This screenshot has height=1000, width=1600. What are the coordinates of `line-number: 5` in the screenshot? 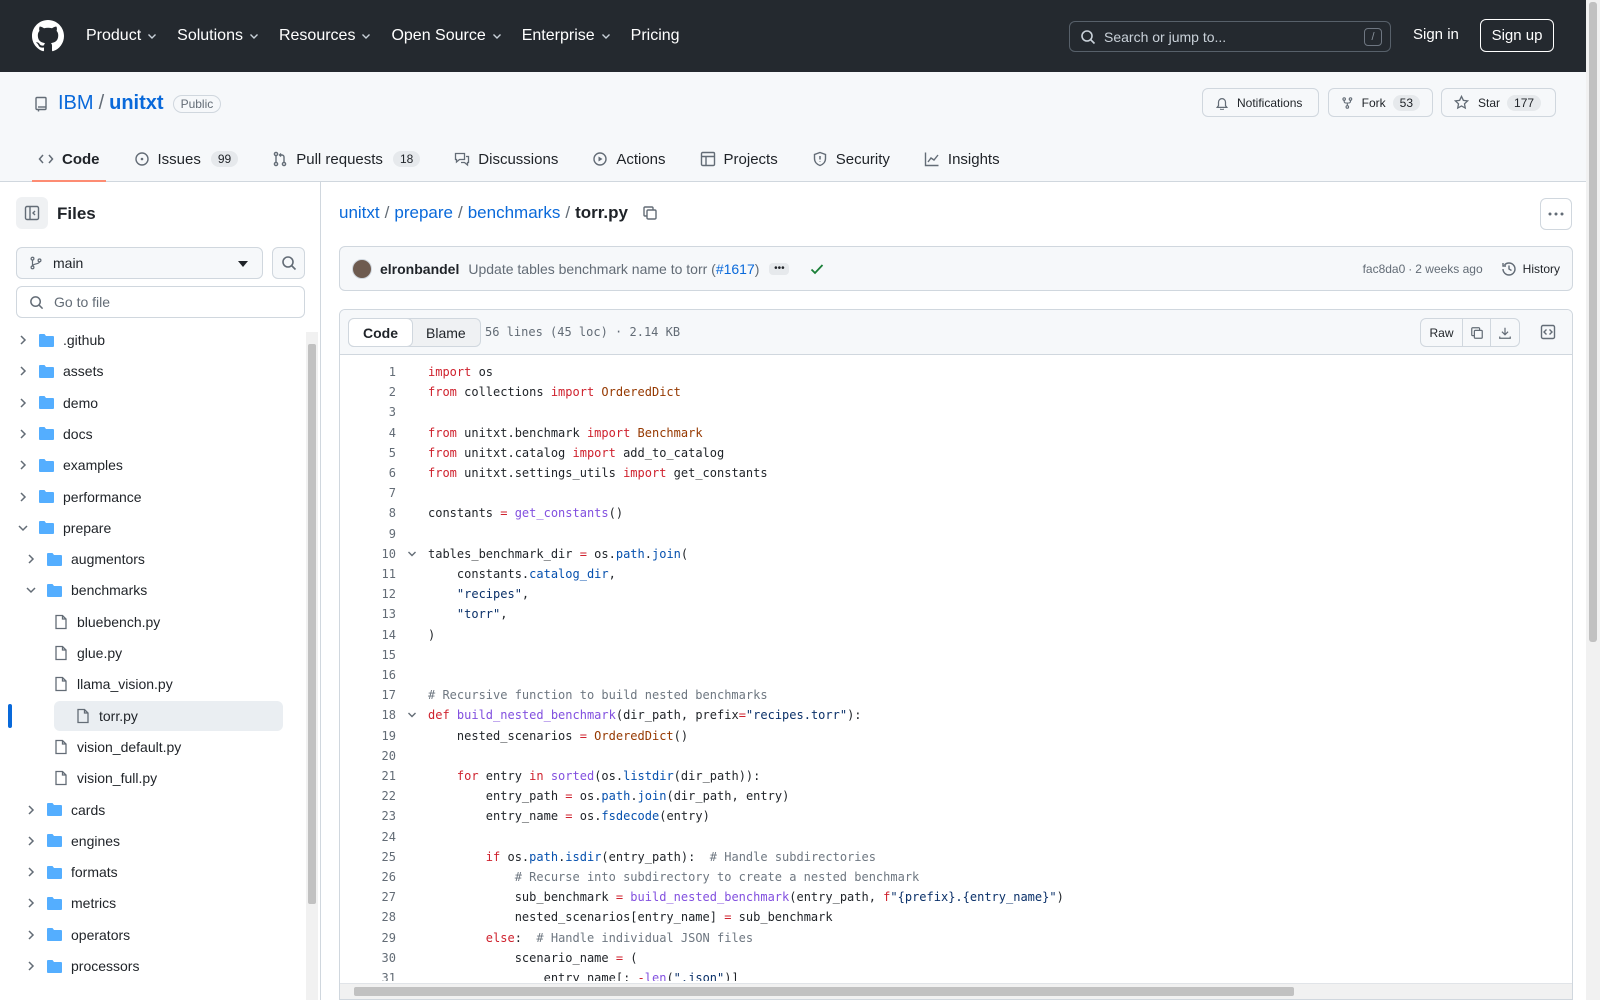 It's located at (368, 453).